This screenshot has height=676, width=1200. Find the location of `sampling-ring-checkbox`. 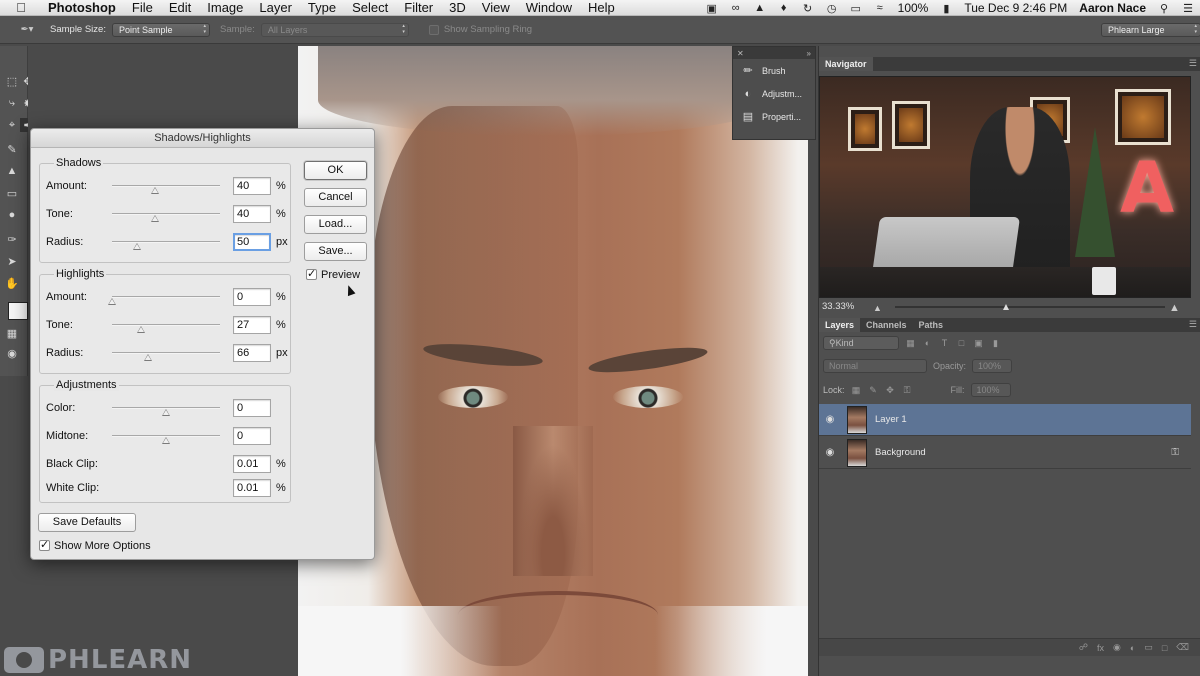

sampling-ring-checkbox is located at coordinates (433, 29).